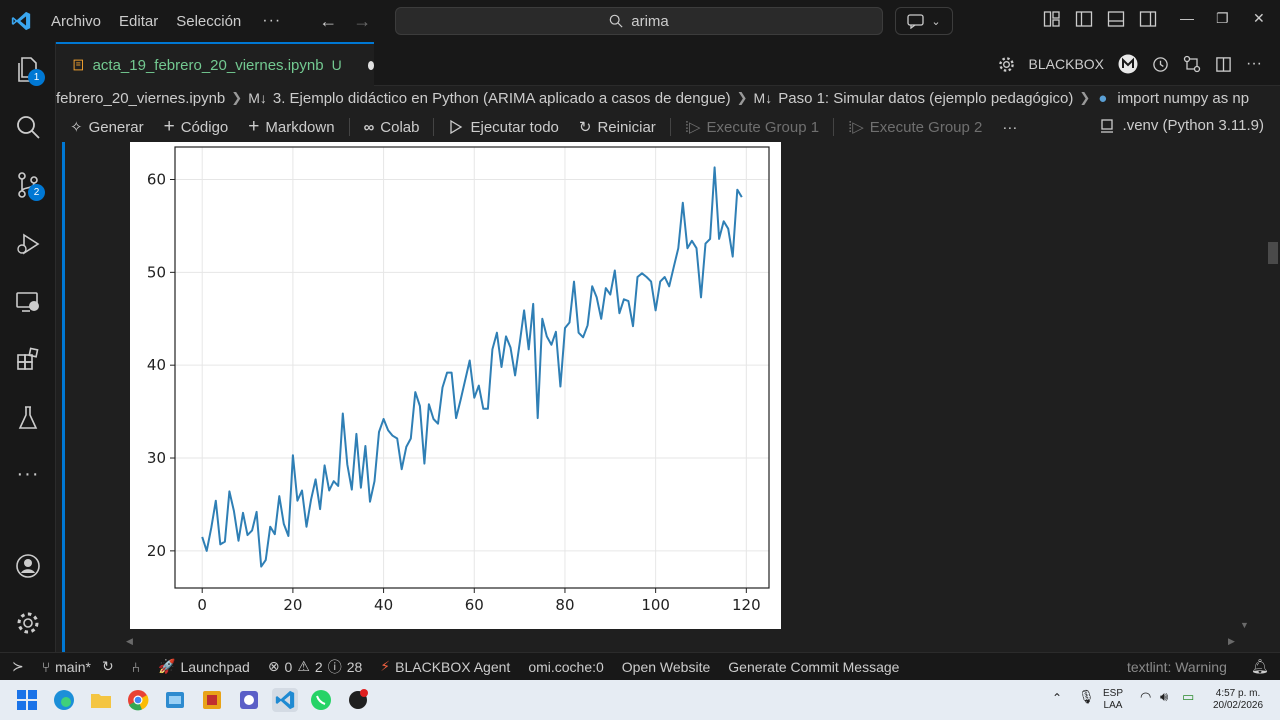  Describe the element at coordinates (1052, 19) in the screenshot. I see `customize-layout-icon` at that location.